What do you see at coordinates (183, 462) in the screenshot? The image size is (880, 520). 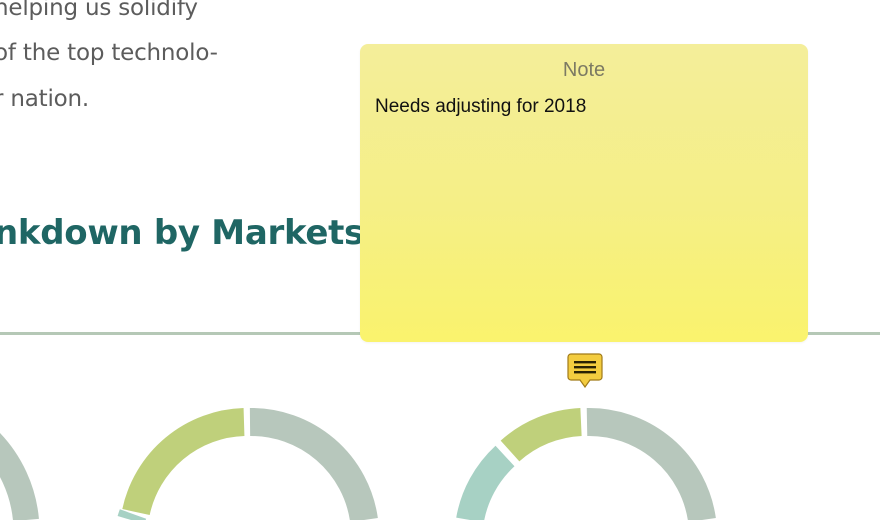 I see `donut-2-segment-green` at bounding box center [183, 462].